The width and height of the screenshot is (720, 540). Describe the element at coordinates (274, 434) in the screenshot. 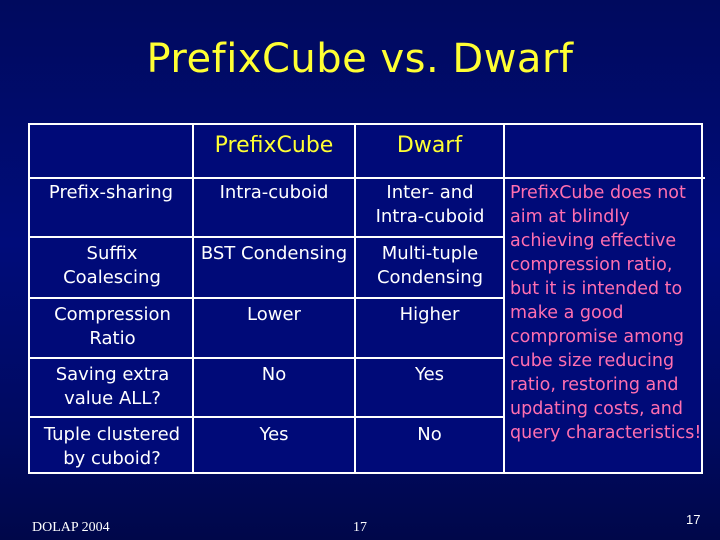

I see `prefixcube-cell: Yes` at that location.